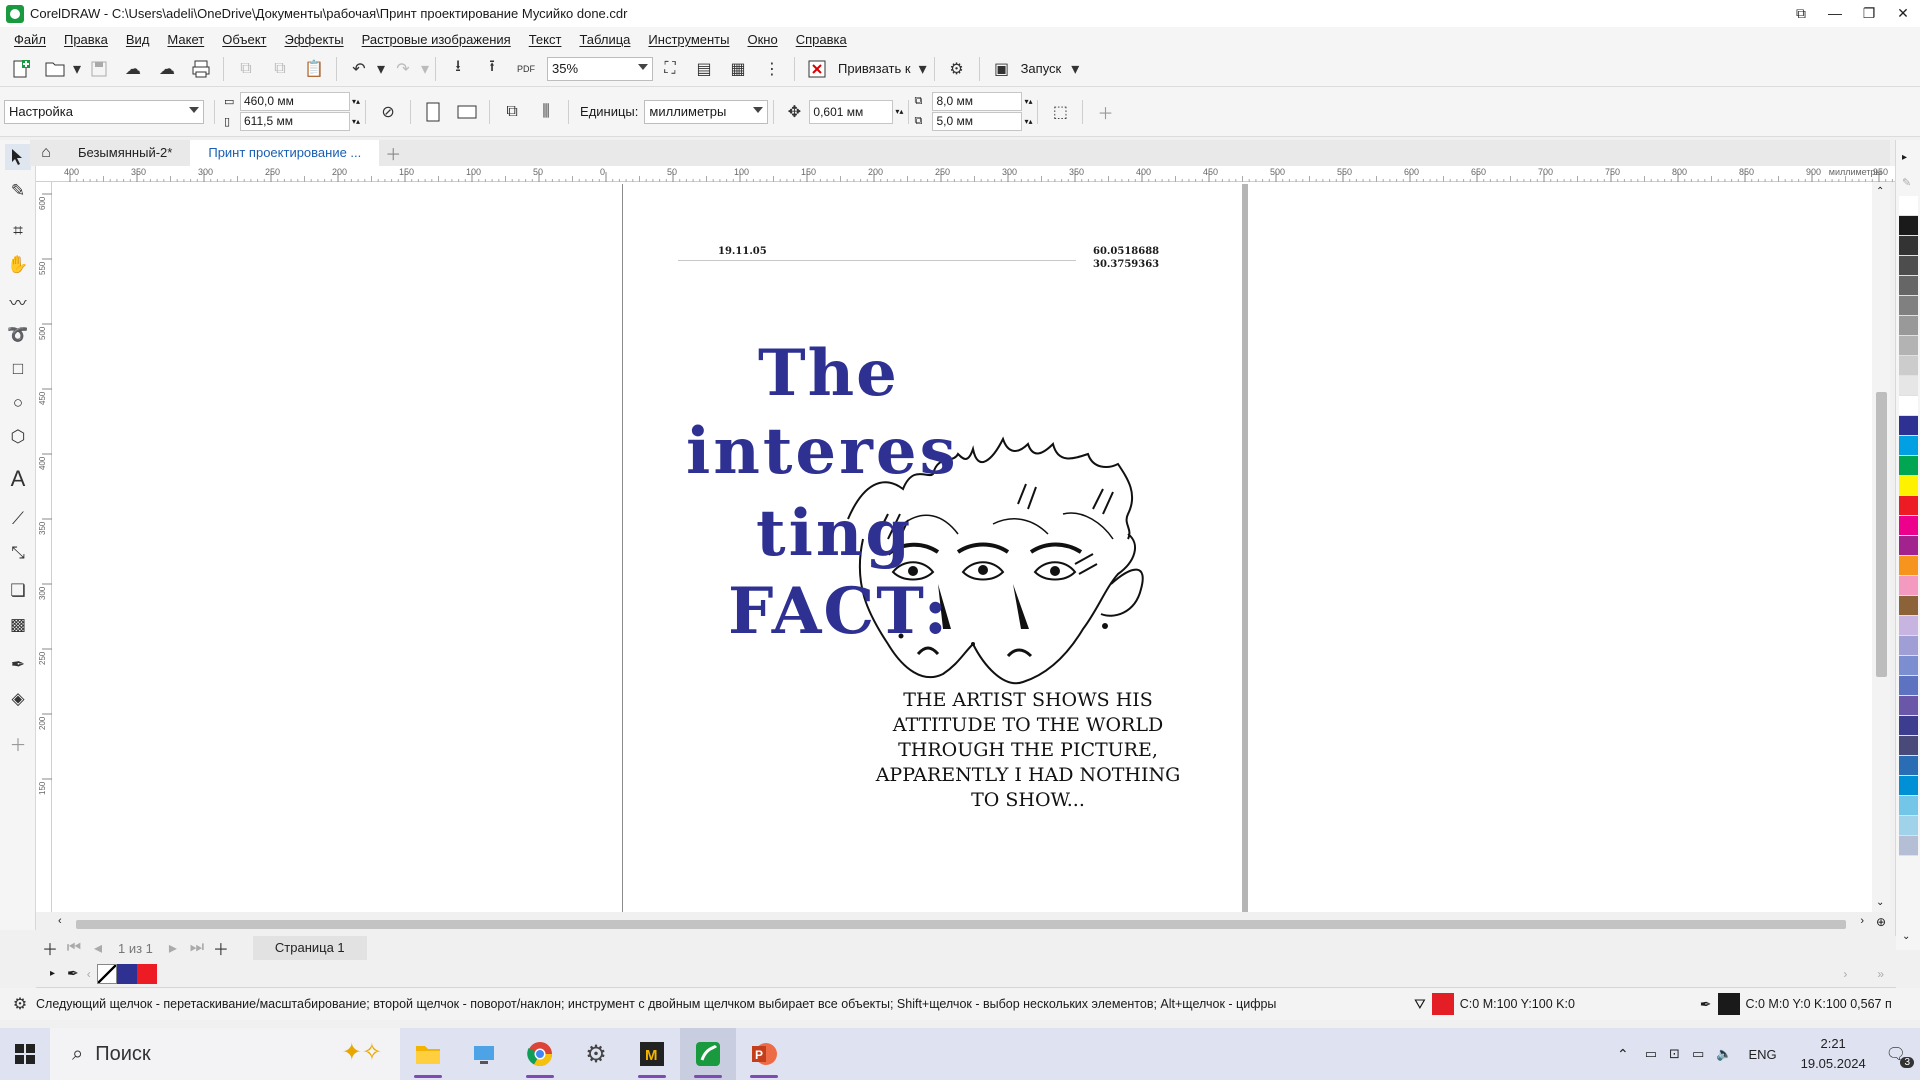 This screenshot has width=1920, height=1080. Describe the element at coordinates (295, 101) in the screenshot. I see `page-width-input: 460,0 мм` at that location.